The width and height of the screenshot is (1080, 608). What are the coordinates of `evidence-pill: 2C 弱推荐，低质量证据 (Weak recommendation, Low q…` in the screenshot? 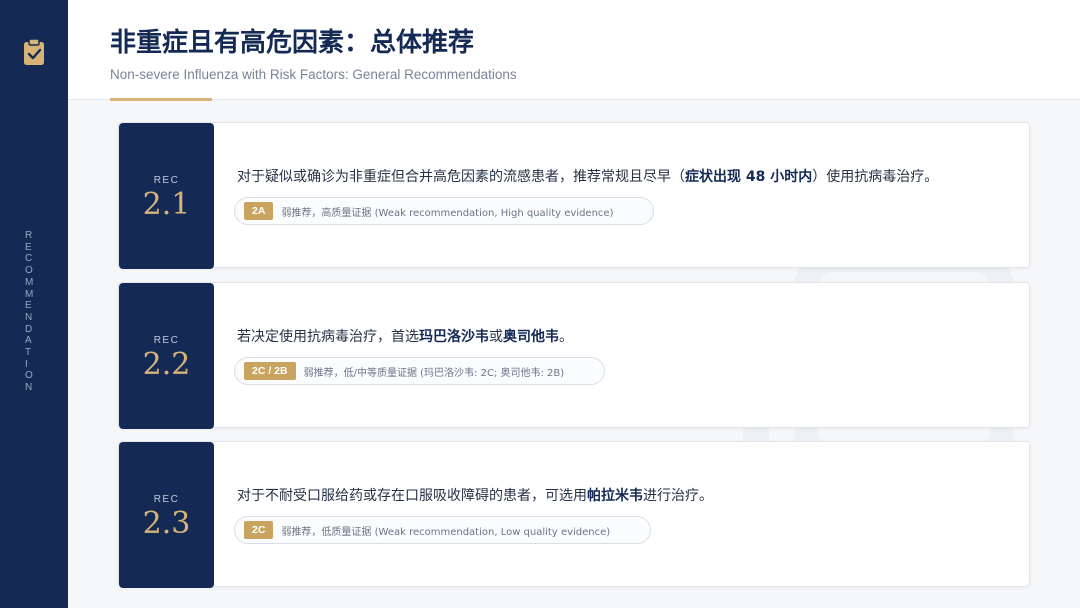 It's located at (443, 530).